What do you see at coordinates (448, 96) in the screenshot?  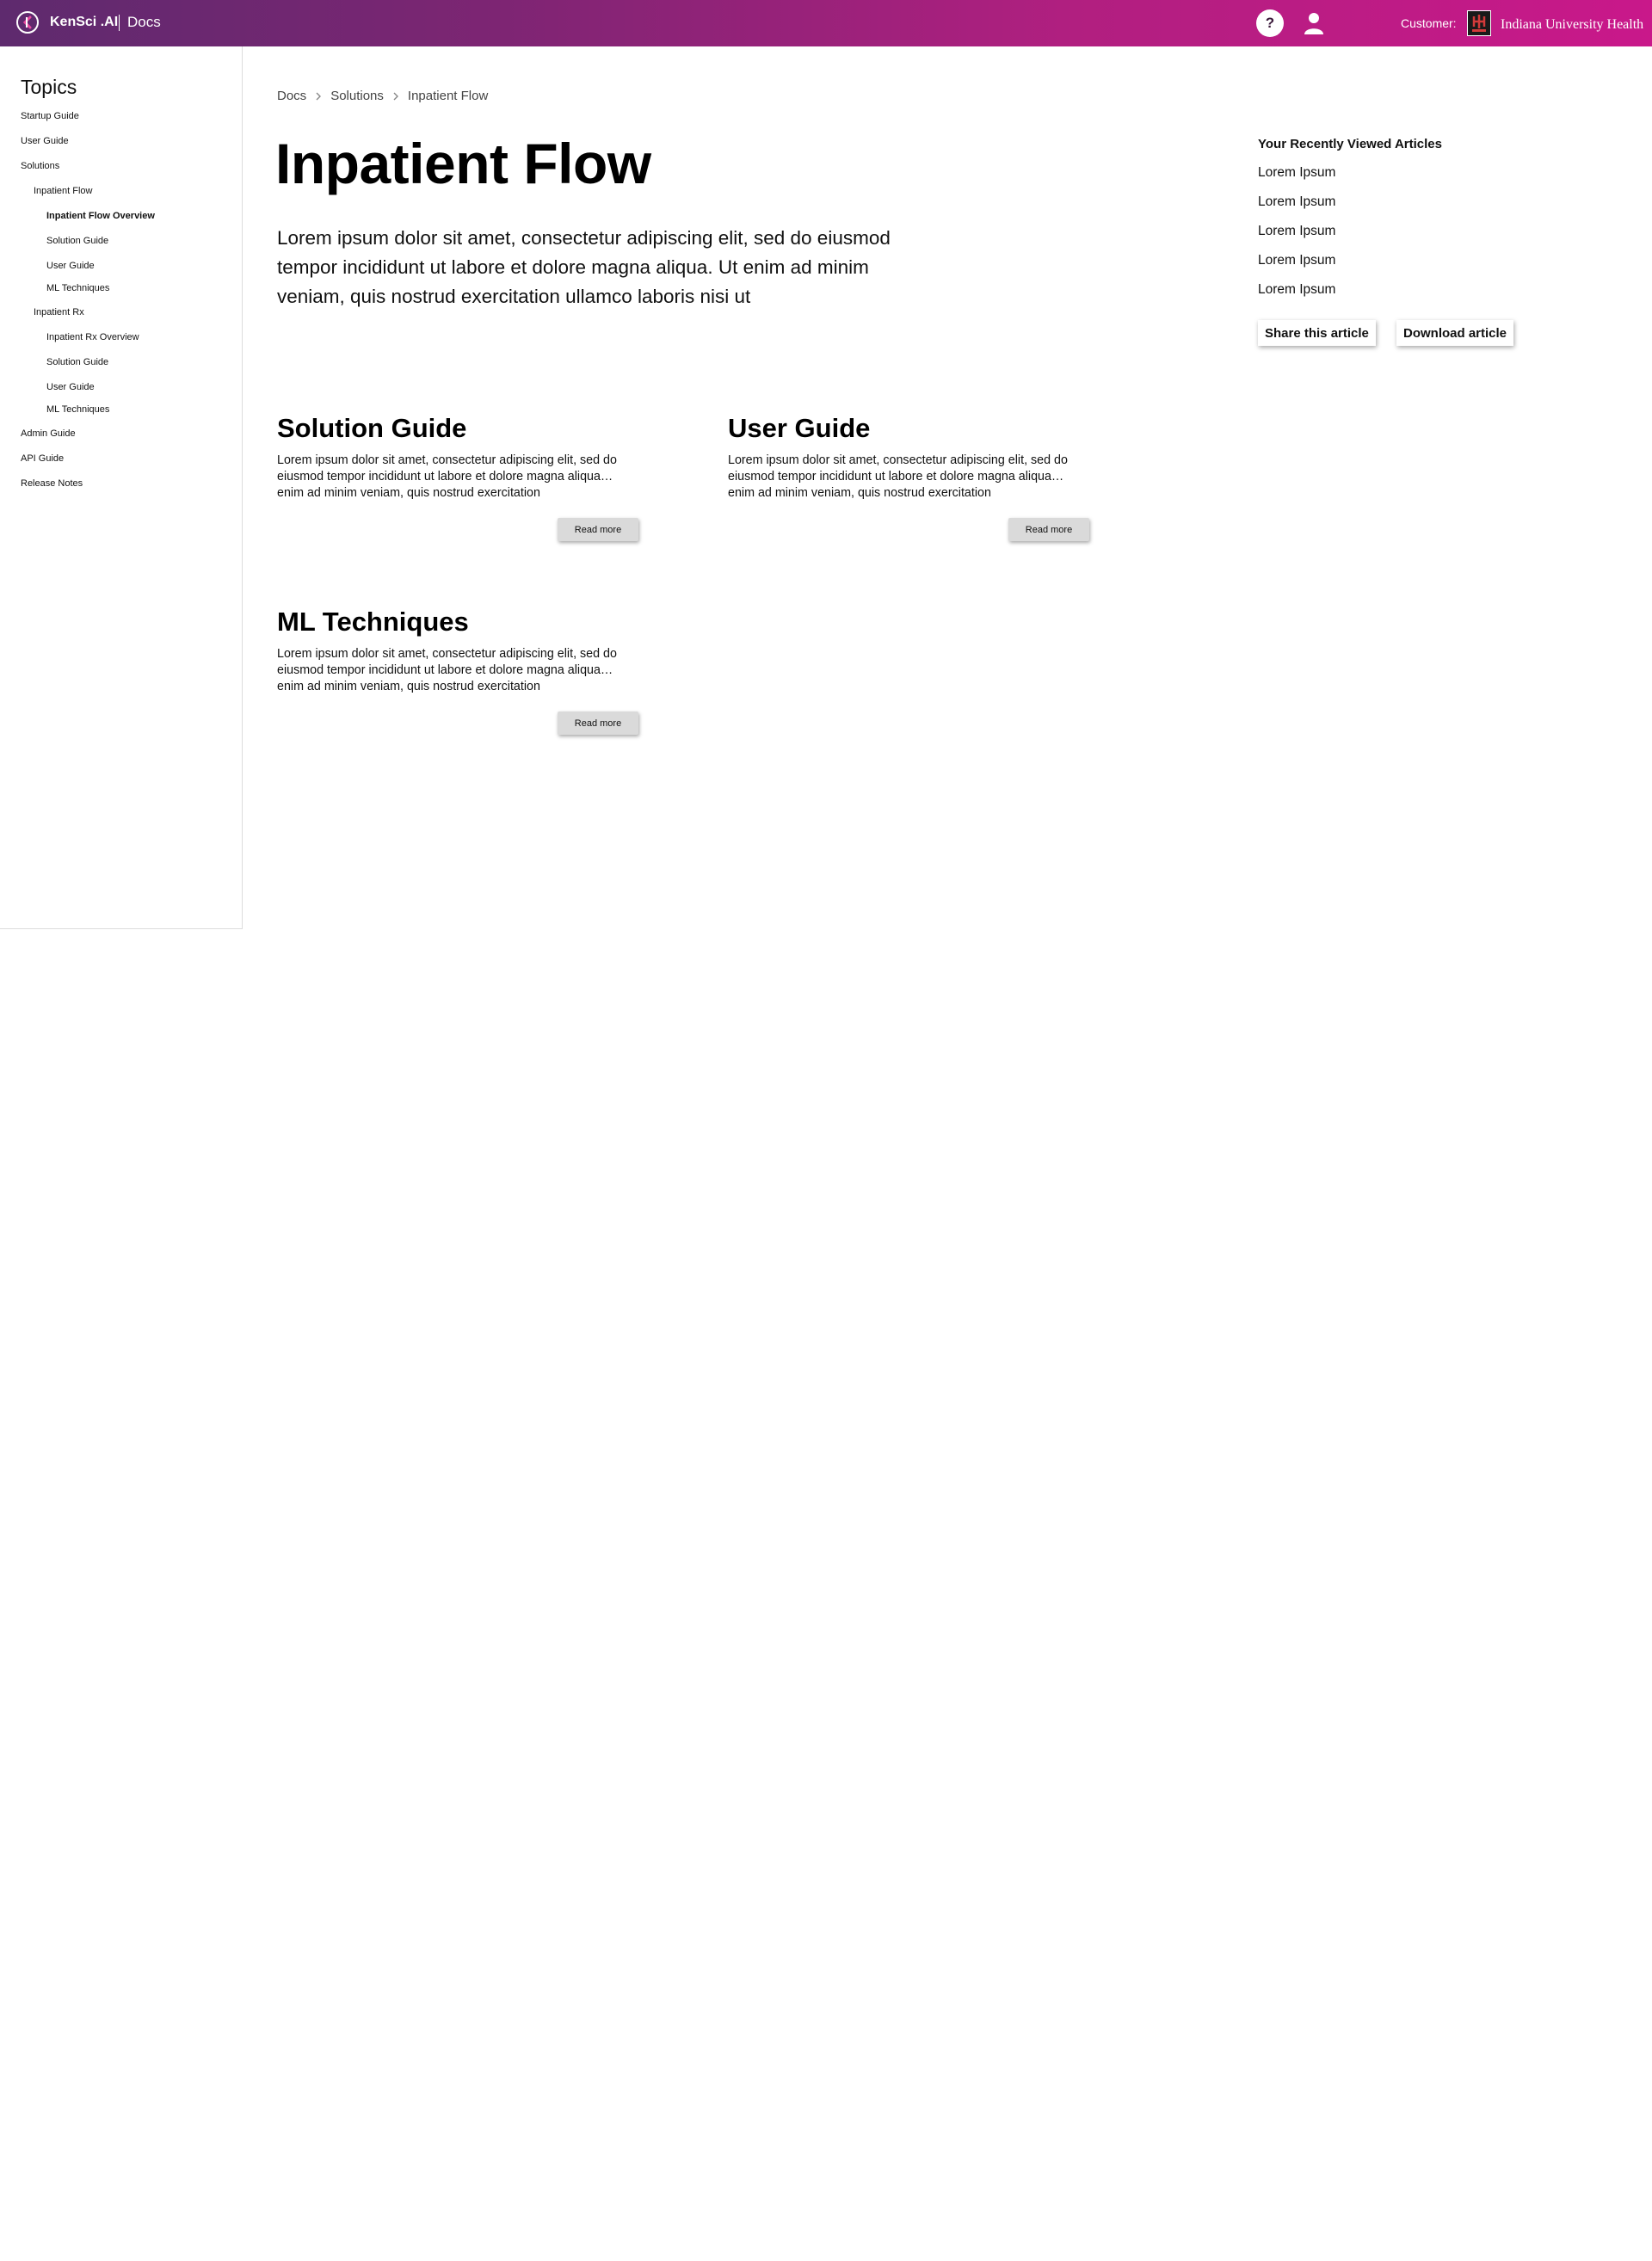 I see `breadcrumb-inpatient-flow: Inpatient Flow` at bounding box center [448, 96].